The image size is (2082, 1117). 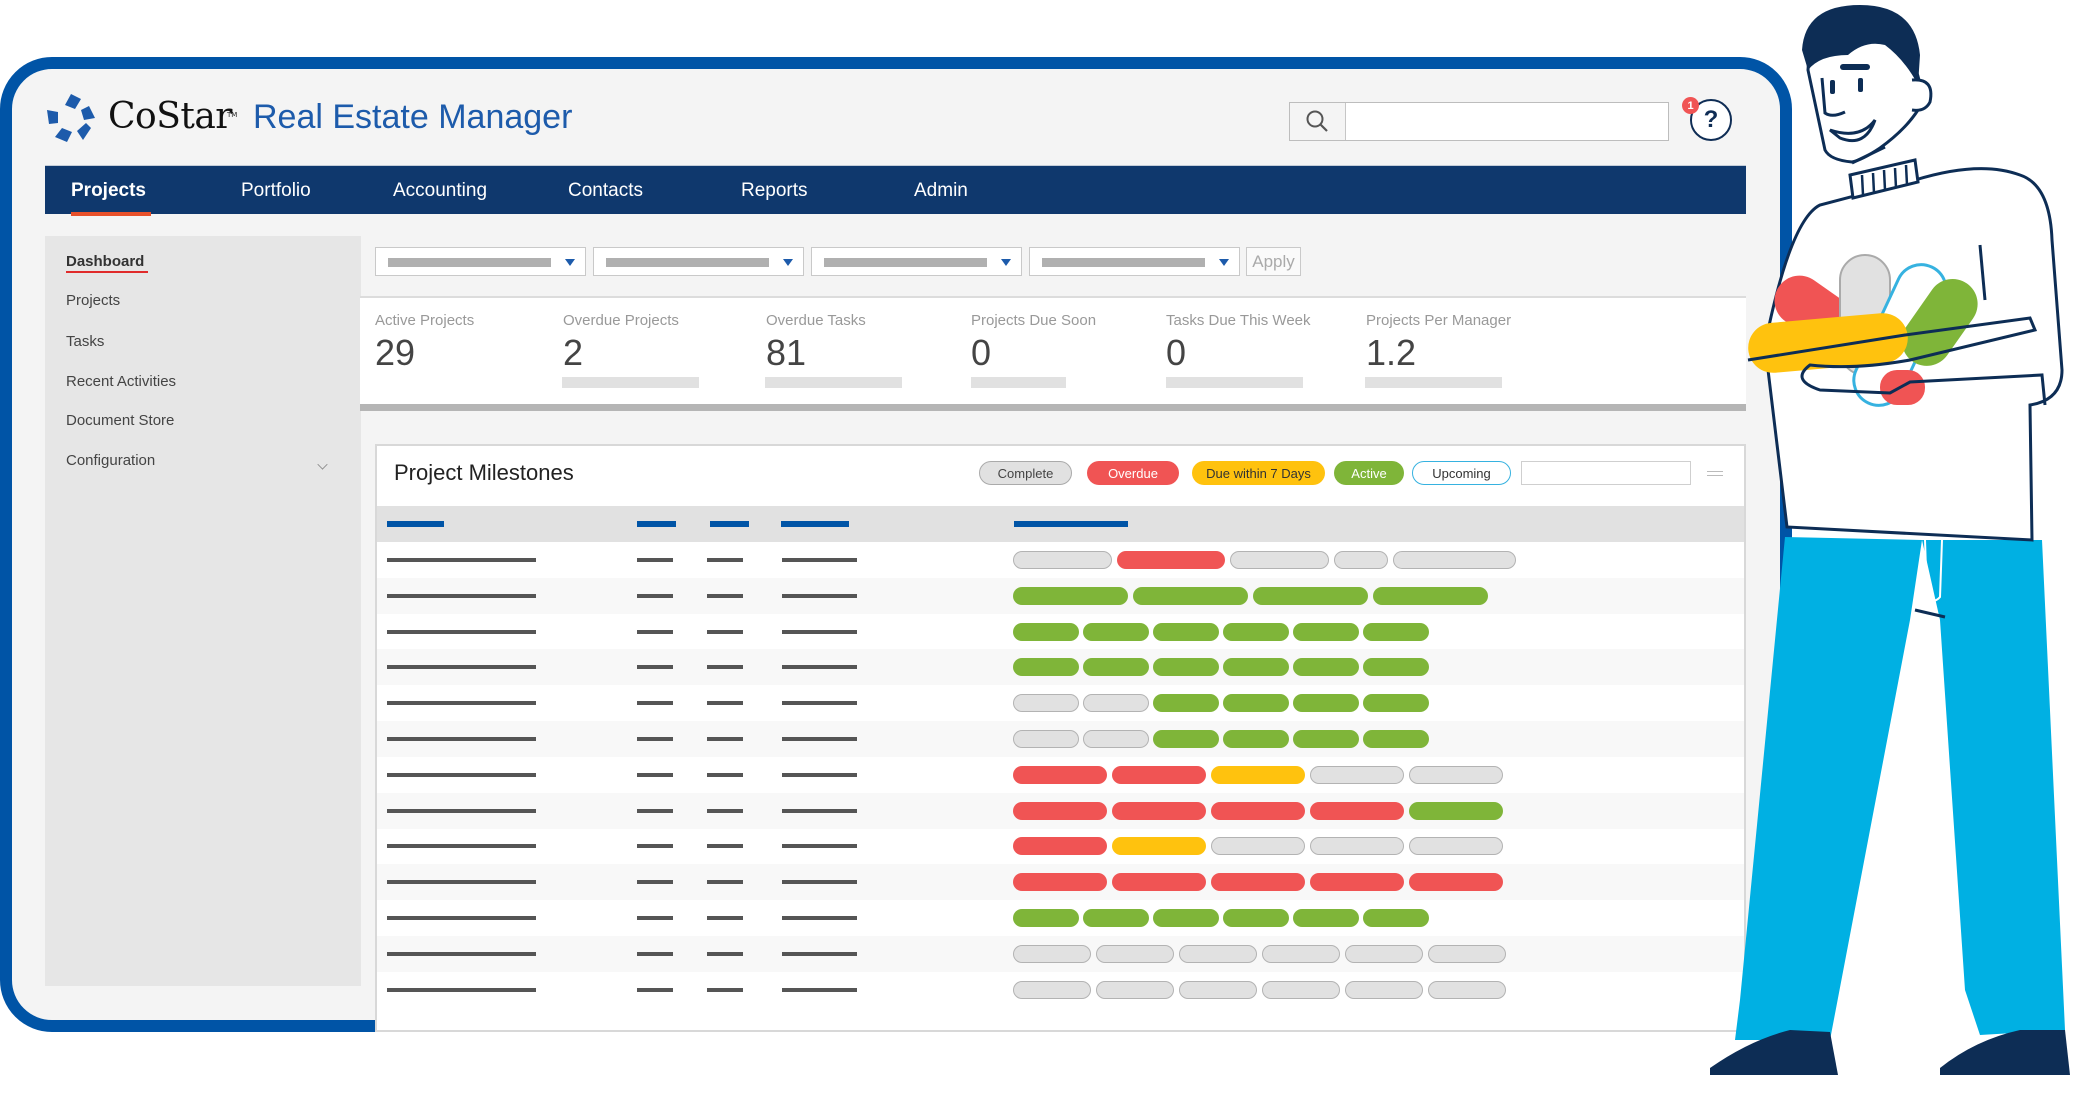 I want to click on stat-projects-per-manager: Projects Per Manager 1.2, so click(x=1438, y=342).